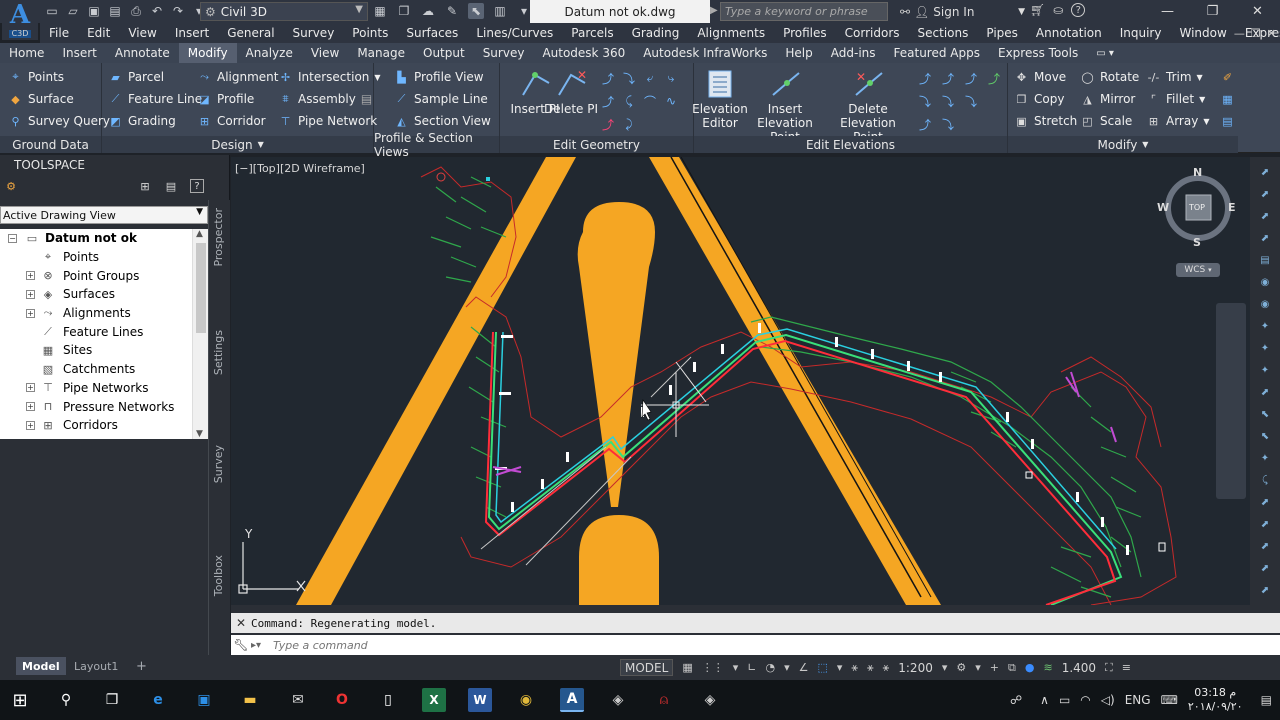 This screenshot has height=720, width=1280. I want to click on select-icon: ⬉, so click(476, 11).